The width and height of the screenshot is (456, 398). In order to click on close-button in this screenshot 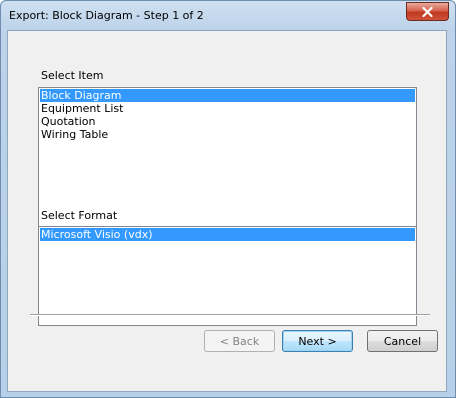, I will do `click(427, 11)`.